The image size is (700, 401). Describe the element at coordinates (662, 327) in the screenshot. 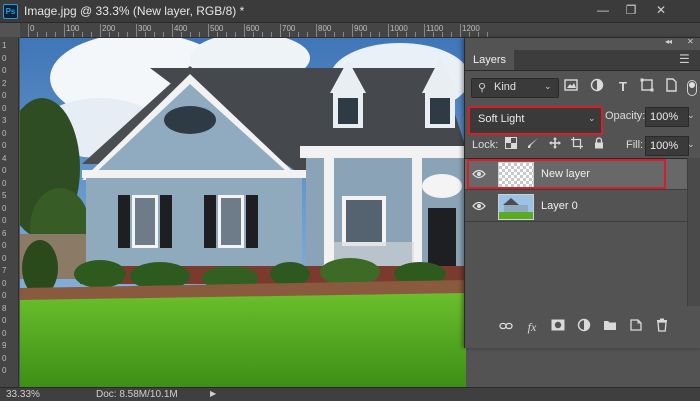

I see `trash-icon` at that location.